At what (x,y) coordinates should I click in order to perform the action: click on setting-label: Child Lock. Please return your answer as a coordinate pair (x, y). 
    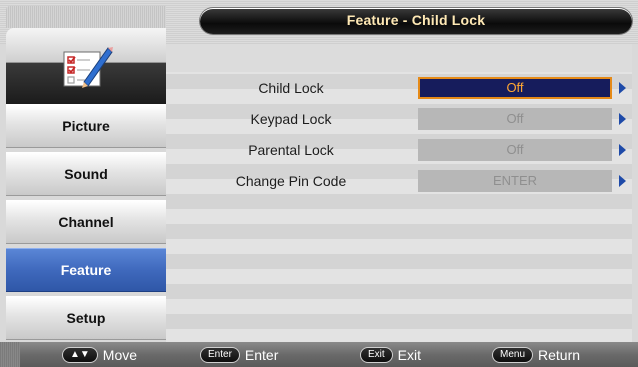
    Looking at the image, I should click on (291, 88).